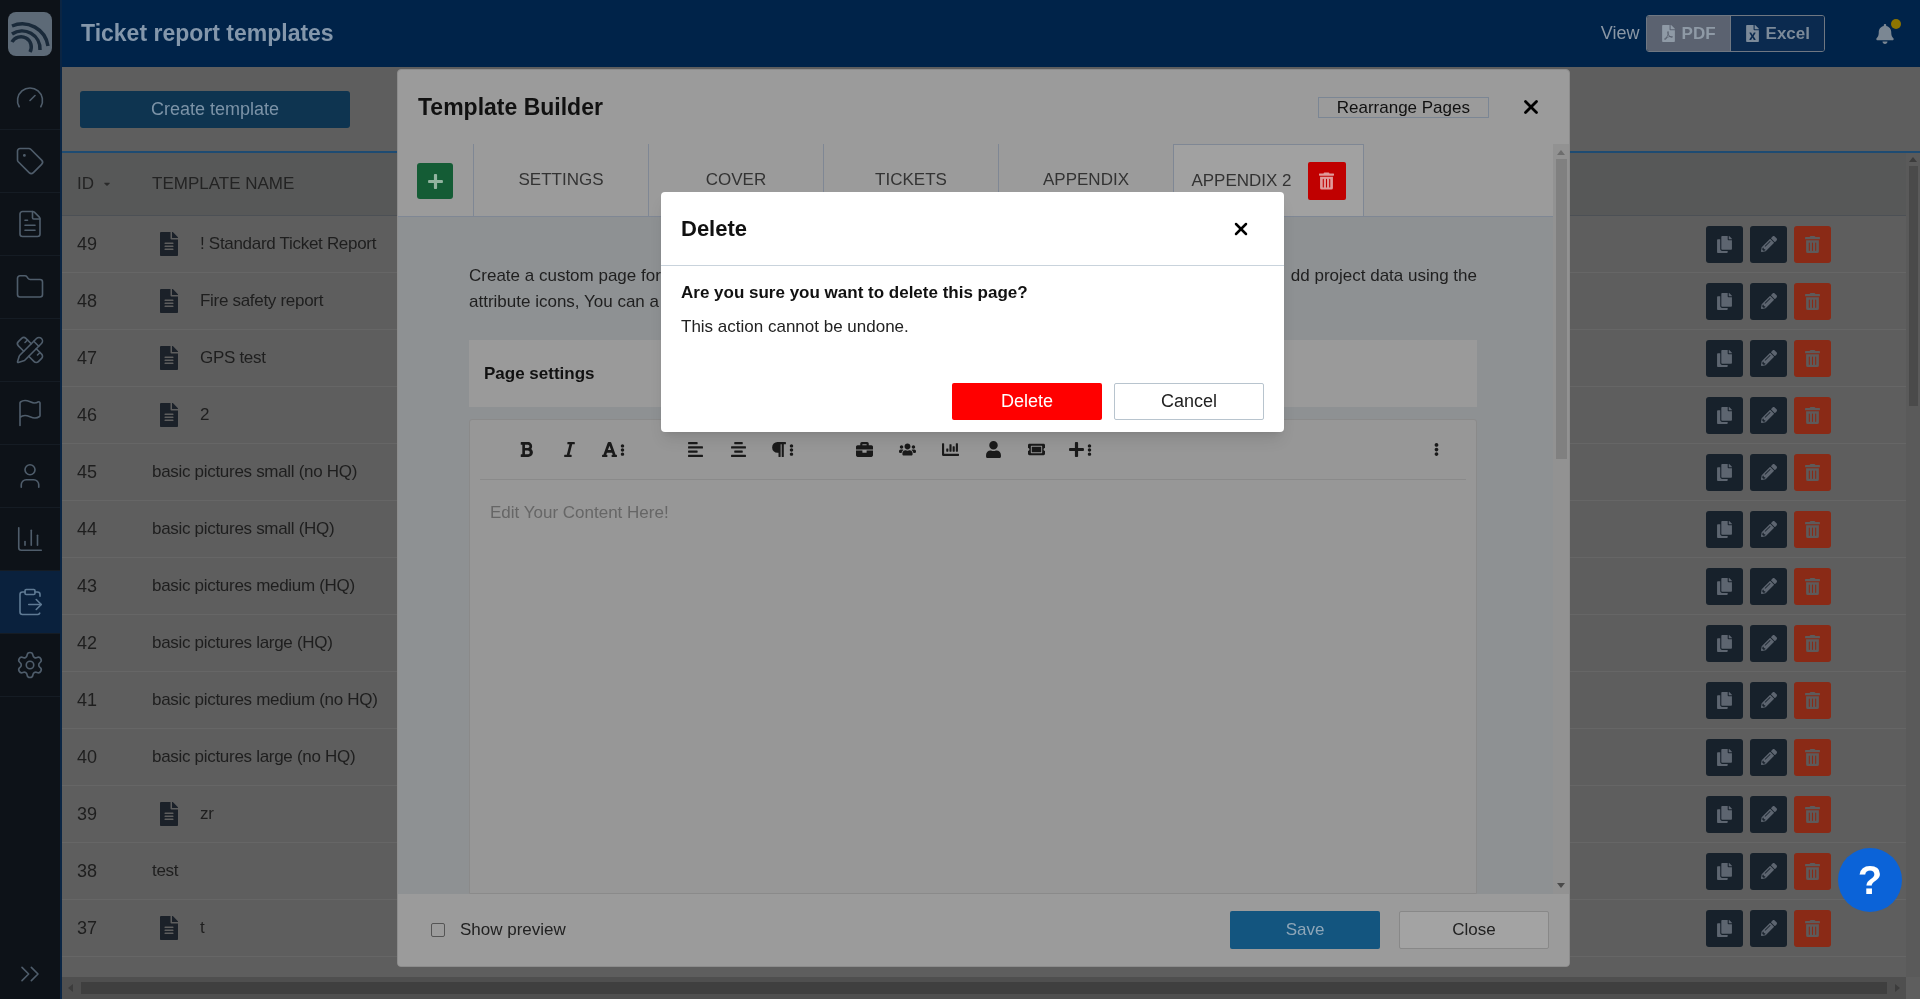 Image resolution: width=1920 pixels, height=999 pixels. Describe the element at coordinates (30, 602) in the screenshot. I see `sidebar-item` at that location.